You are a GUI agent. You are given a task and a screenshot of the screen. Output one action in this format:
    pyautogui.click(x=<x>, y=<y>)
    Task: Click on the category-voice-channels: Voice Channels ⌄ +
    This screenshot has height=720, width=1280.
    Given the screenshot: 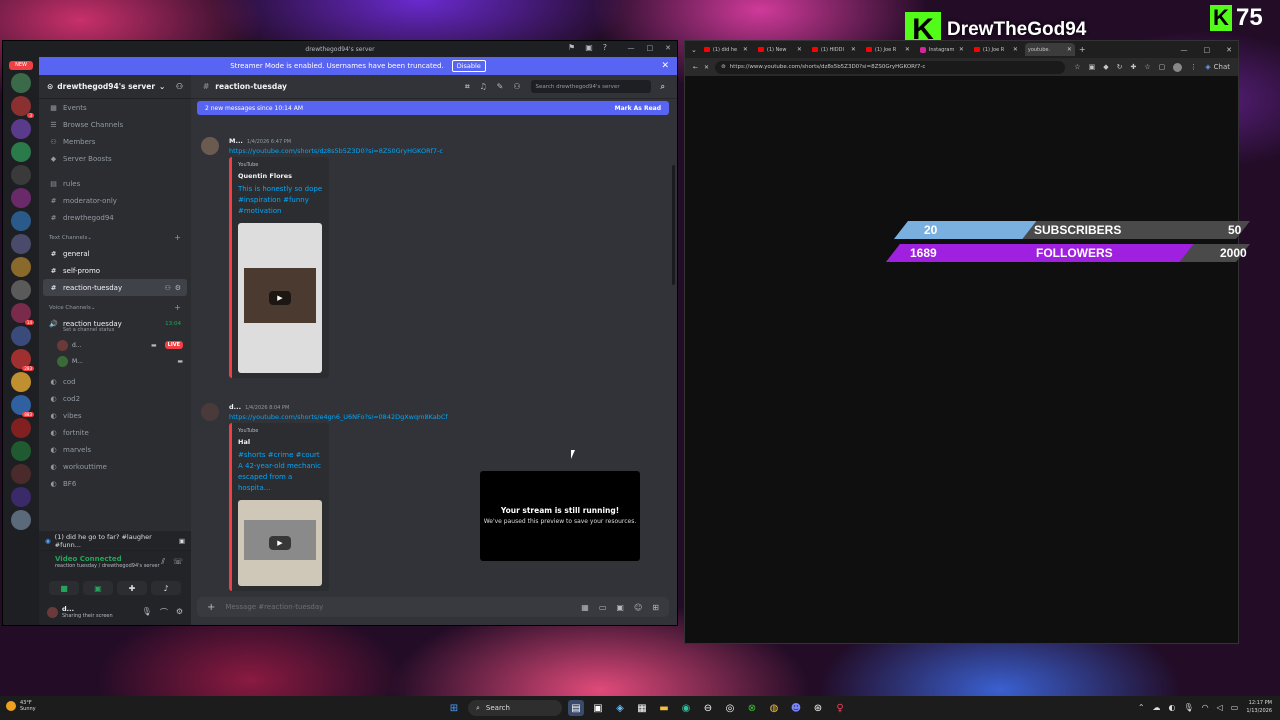 What is the action you would take?
    pyautogui.click(x=115, y=307)
    